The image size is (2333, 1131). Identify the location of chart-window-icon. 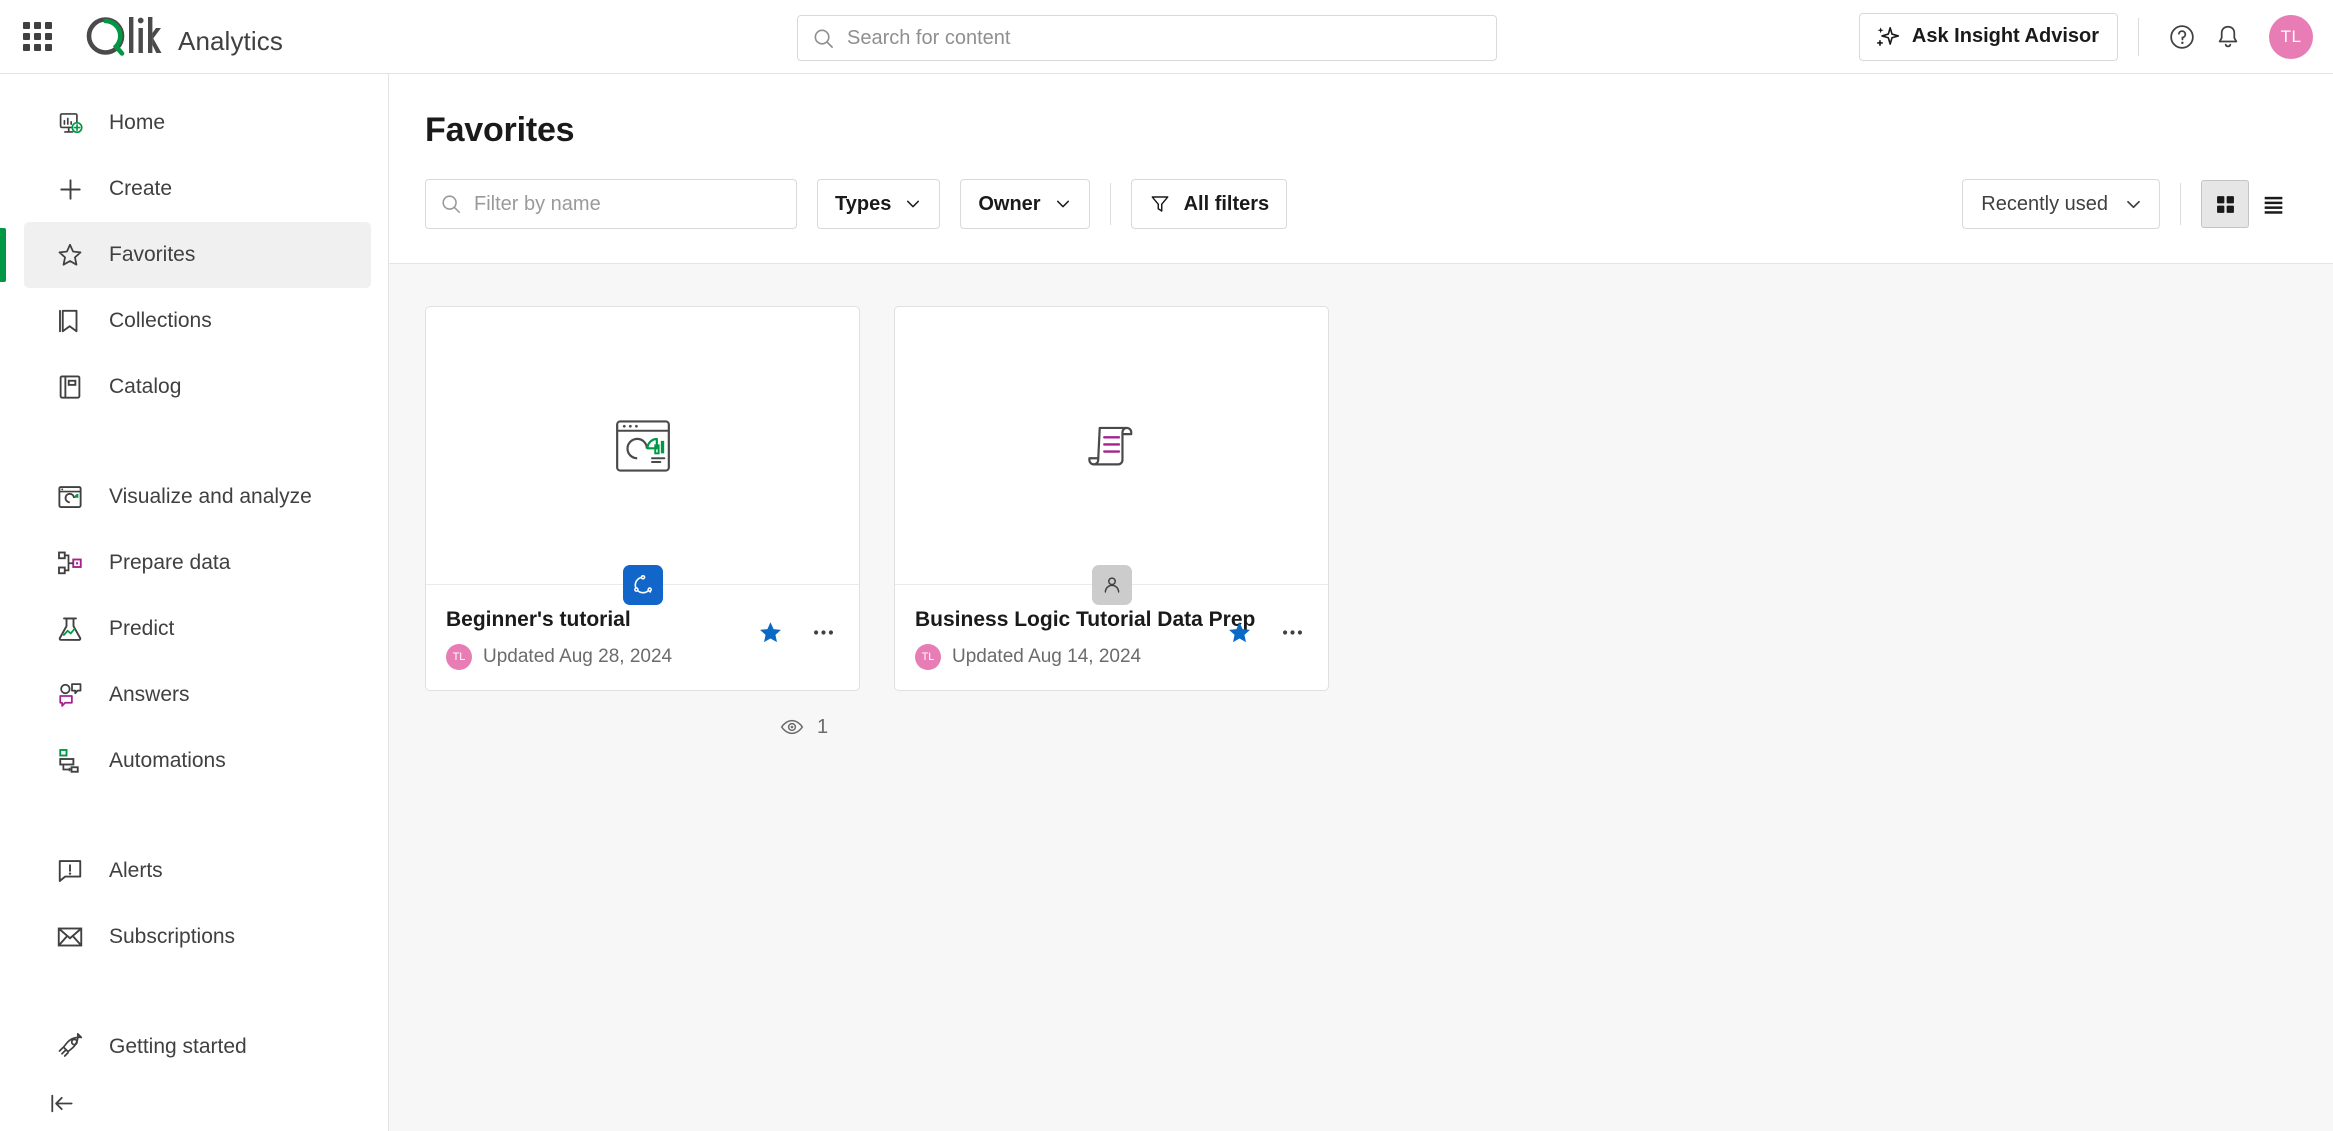
(70, 497).